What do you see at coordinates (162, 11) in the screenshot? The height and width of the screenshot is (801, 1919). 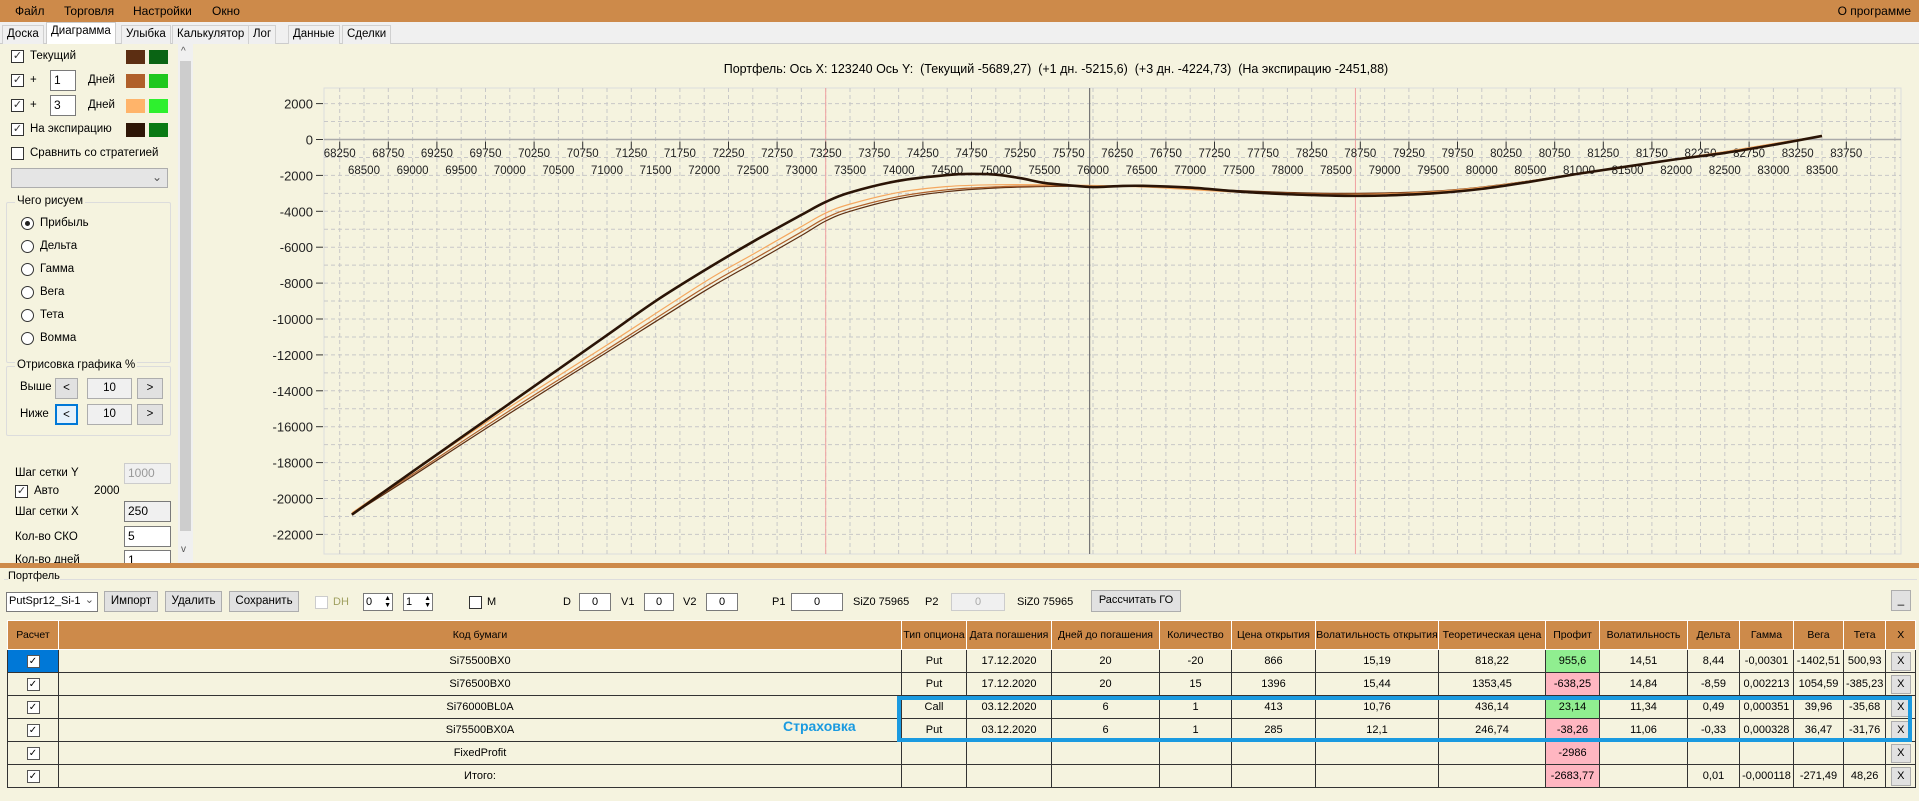 I see `menu-settings: Настройки` at bounding box center [162, 11].